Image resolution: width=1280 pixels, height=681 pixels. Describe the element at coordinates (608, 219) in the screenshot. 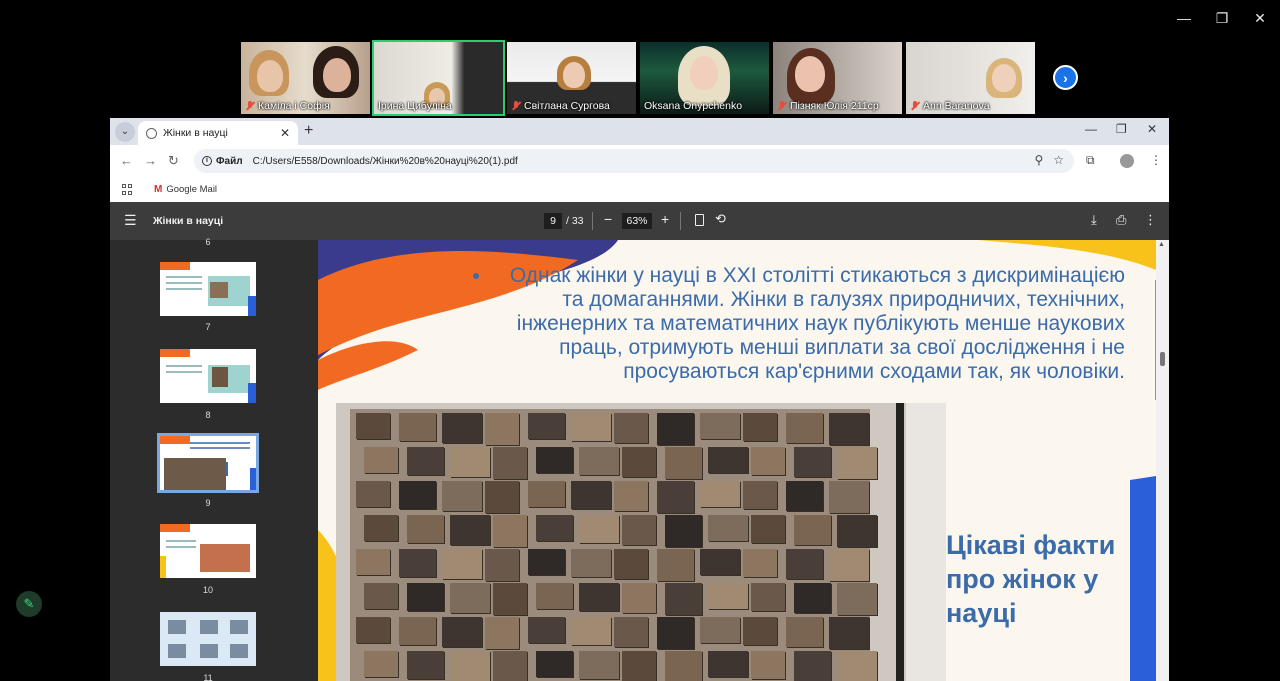

I see `zoom-out-button: −` at that location.